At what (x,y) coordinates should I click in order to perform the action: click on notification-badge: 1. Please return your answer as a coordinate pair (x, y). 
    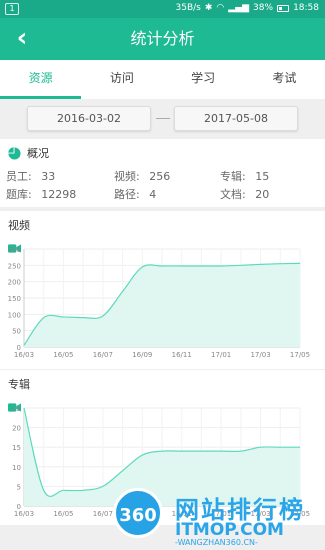
    Looking at the image, I should click on (12, 9).